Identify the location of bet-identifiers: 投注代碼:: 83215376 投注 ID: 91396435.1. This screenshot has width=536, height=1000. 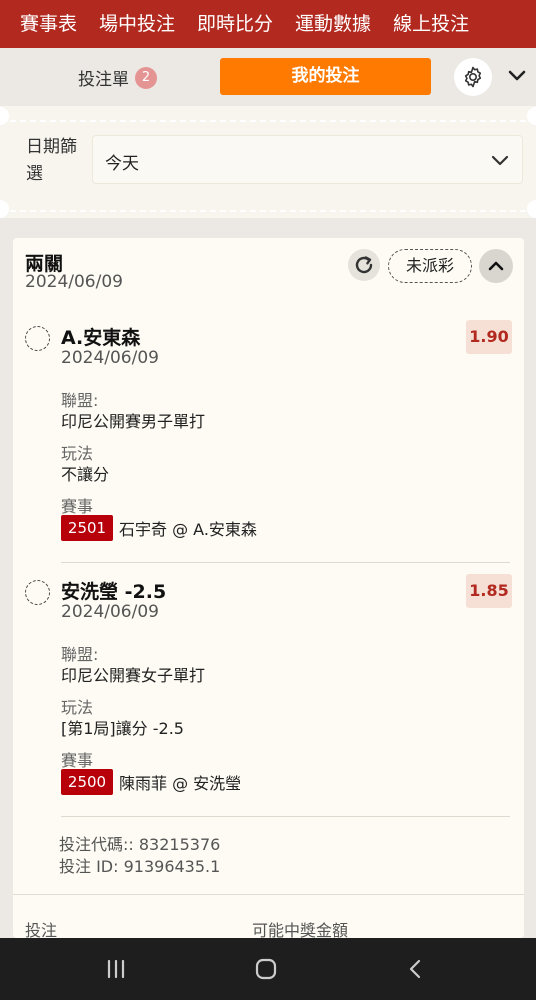
(139, 856).